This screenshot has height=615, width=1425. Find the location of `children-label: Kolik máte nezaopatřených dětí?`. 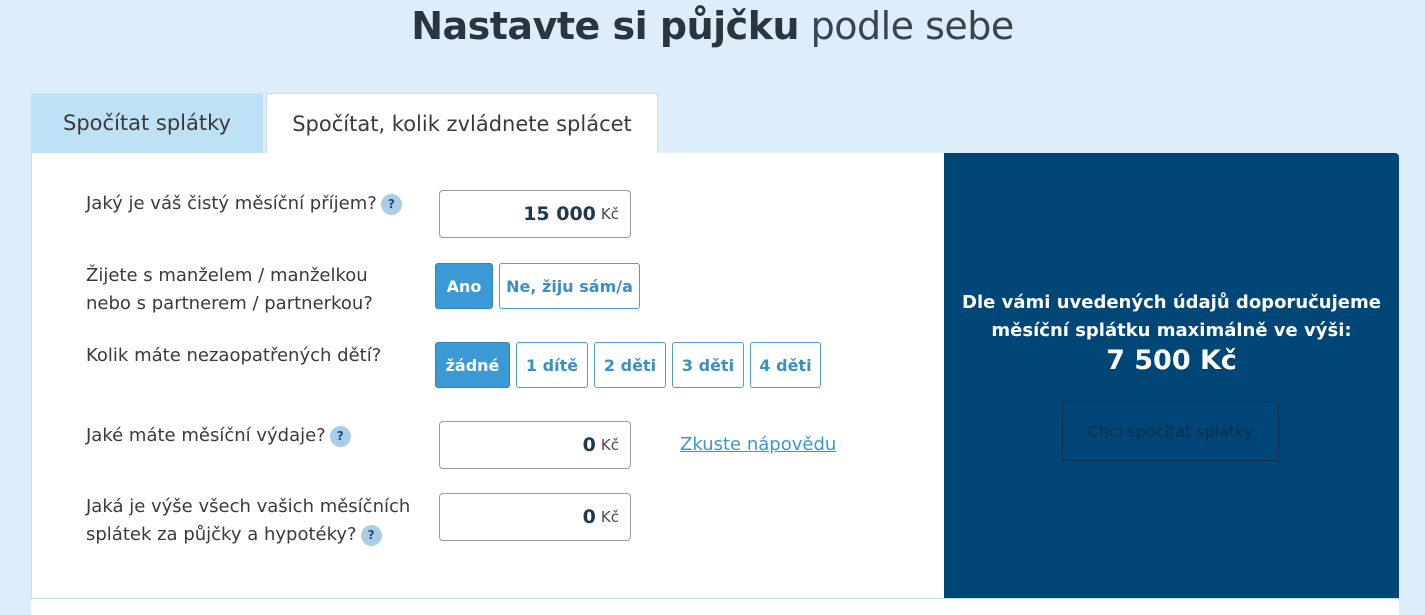

children-label: Kolik máte nezaopatřených dětí? is located at coordinates (234, 355).